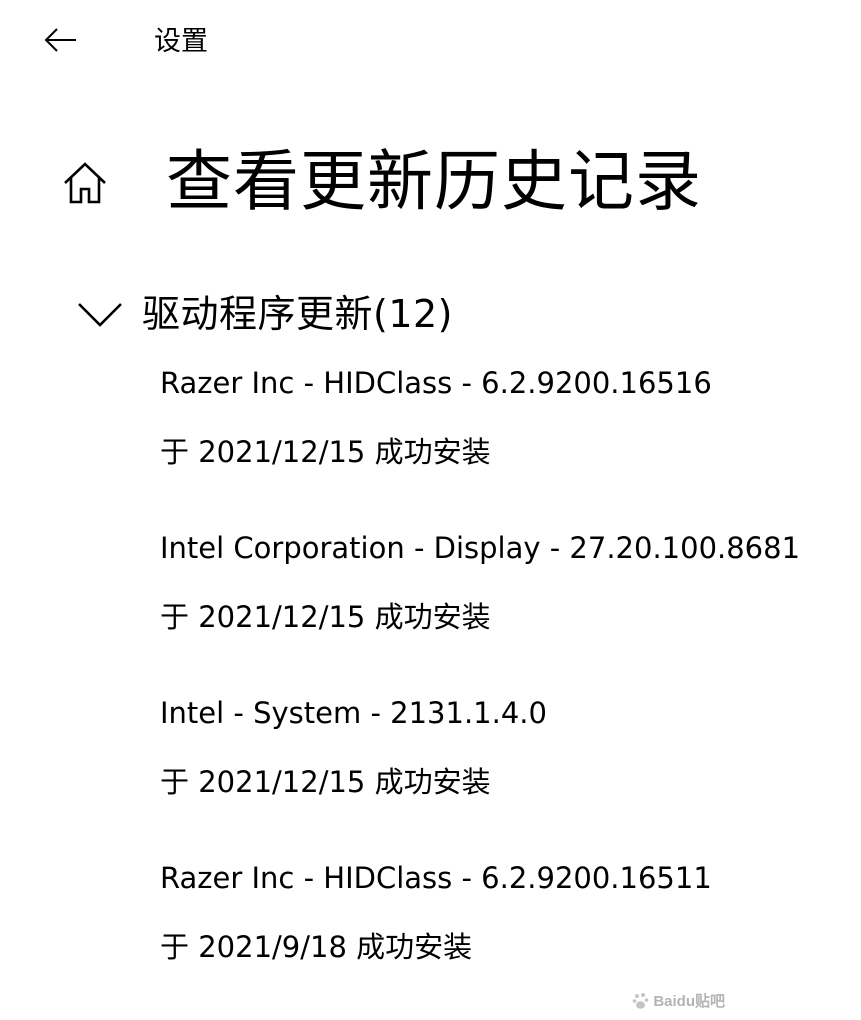  I want to click on back-arrow-icon, so click(60, 40).